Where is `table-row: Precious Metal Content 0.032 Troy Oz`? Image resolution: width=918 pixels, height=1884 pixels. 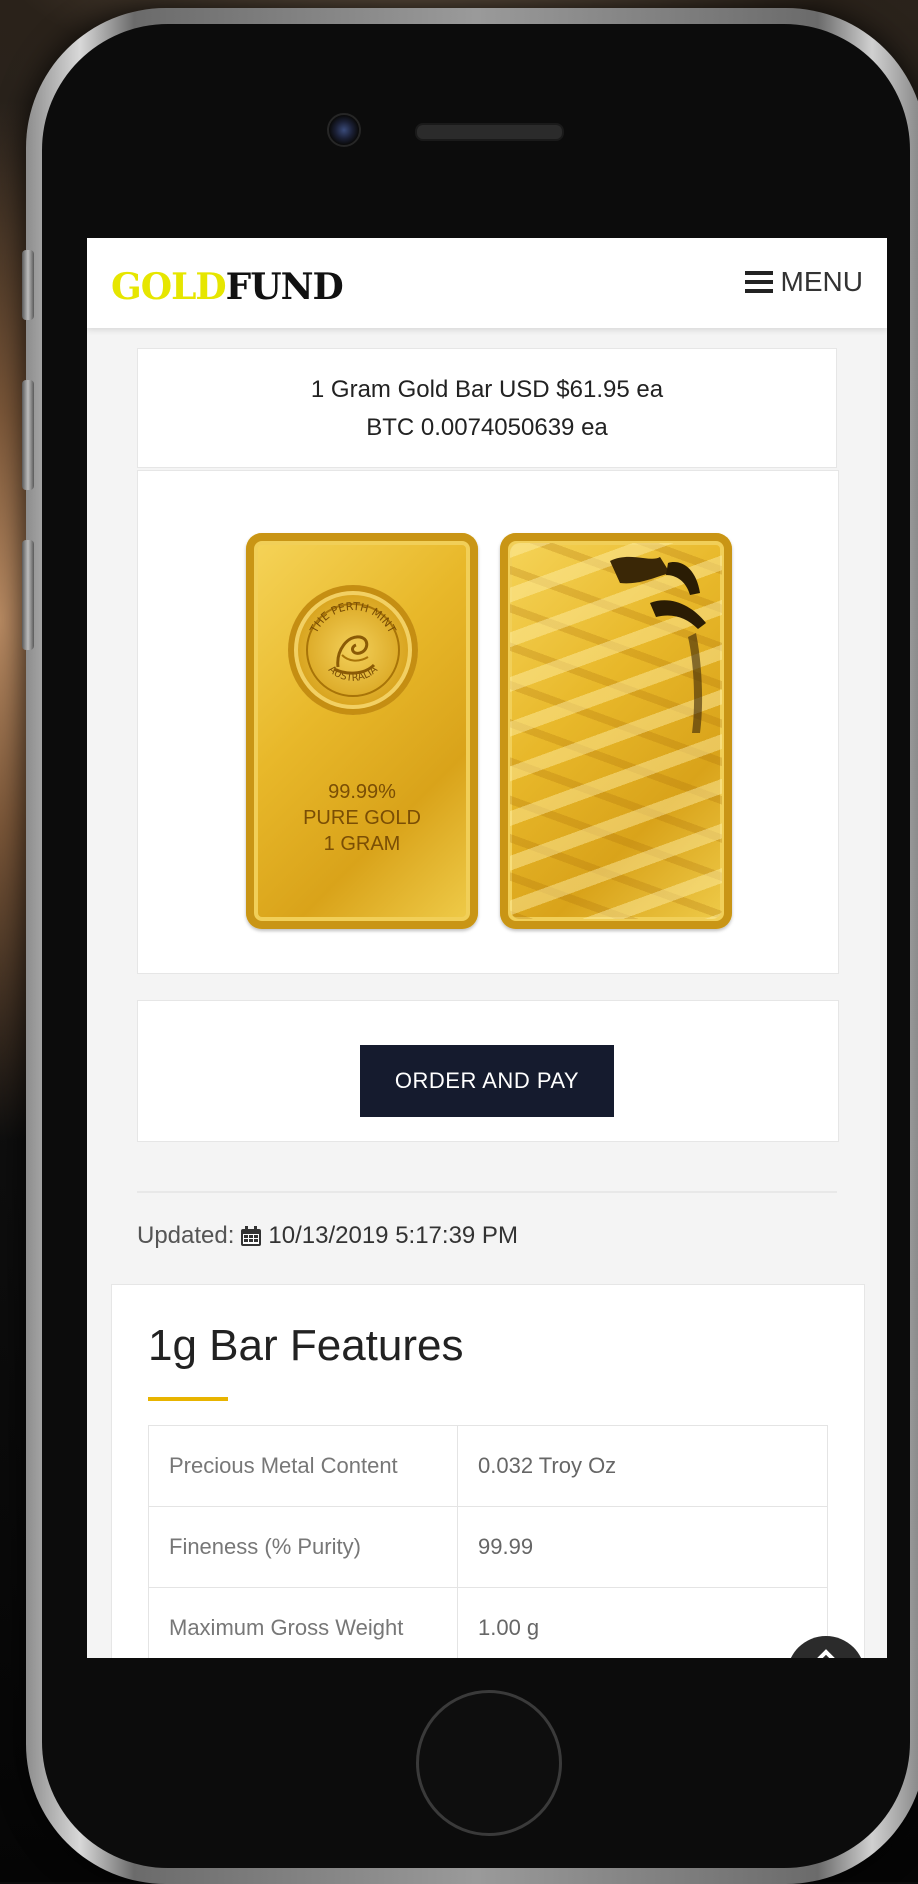
table-row: Precious Metal Content 0.032 Troy Oz is located at coordinates (488, 1466).